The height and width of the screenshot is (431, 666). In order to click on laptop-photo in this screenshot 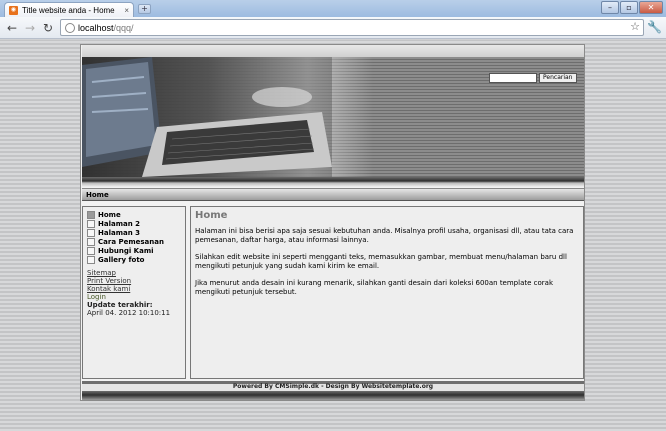, I will do `click(207, 117)`.